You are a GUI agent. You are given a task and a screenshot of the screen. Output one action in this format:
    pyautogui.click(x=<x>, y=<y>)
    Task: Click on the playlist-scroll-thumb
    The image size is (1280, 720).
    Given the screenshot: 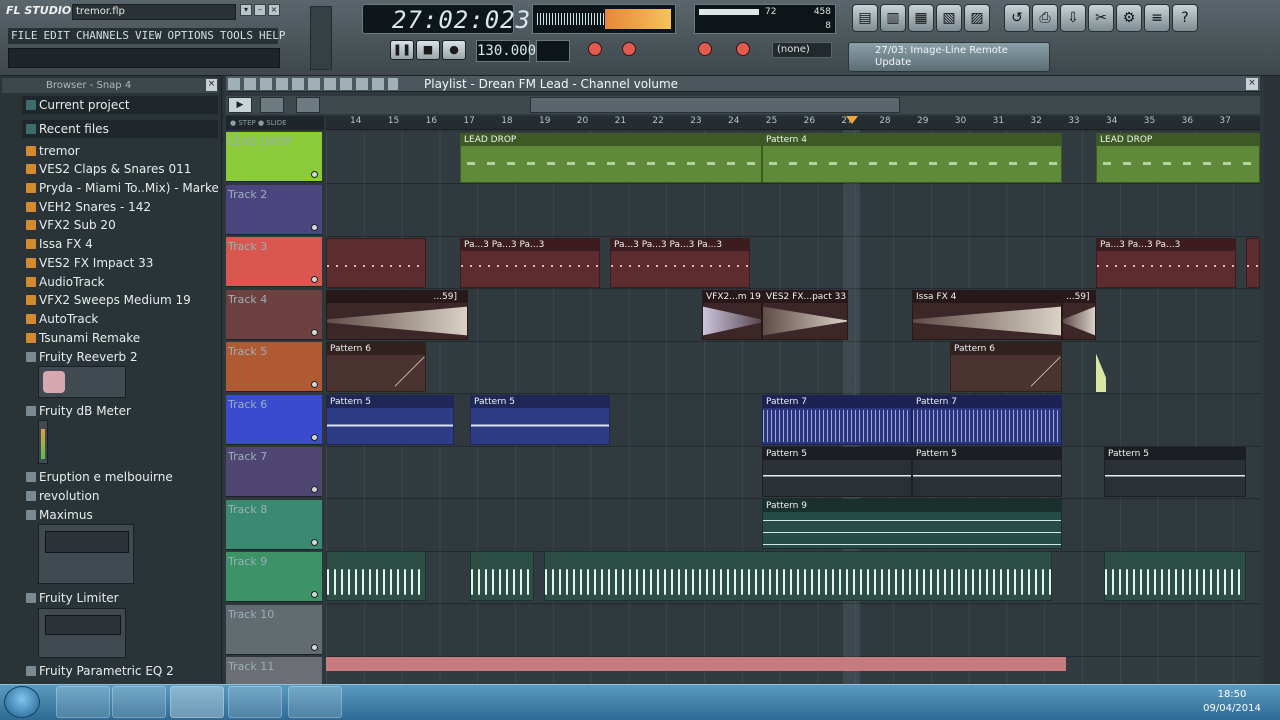 What is the action you would take?
    pyautogui.click(x=715, y=105)
    